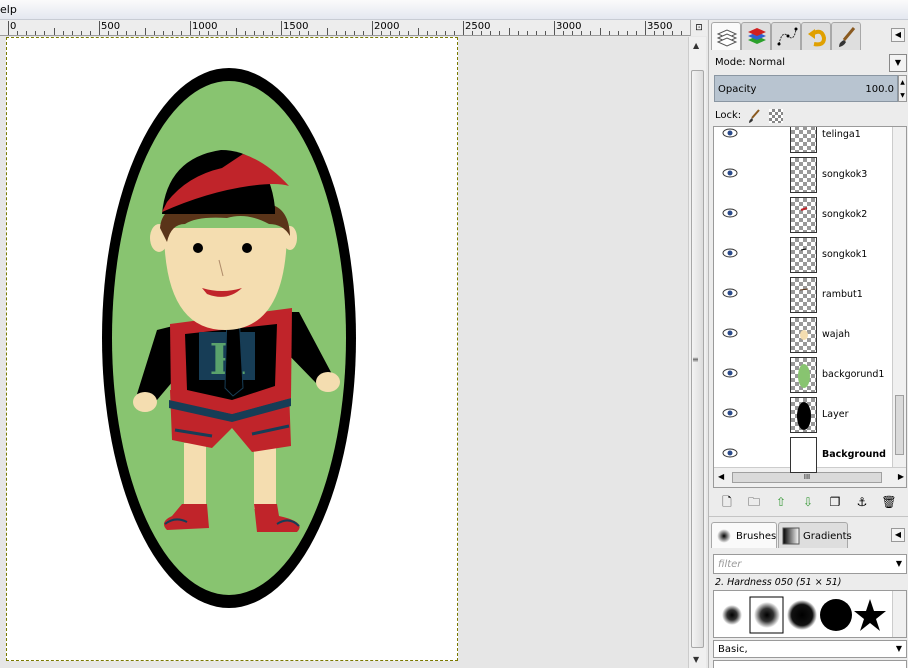 This screenshot has width=908, height=668. Describe the element at coordinates (902, 88) in the screenshot. I see `opacity-spin-icon: ▲ ▼` at that location.